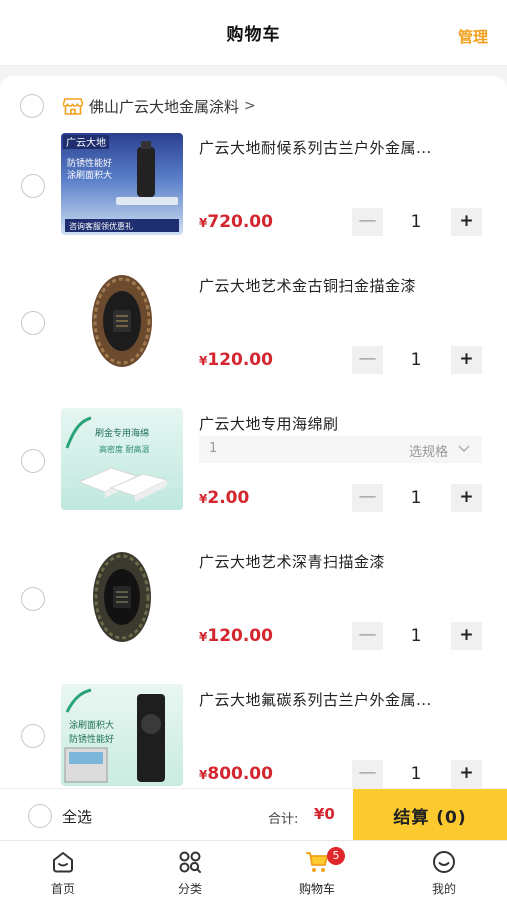  I want to click on cart-badge: 5, so click(336, 856).